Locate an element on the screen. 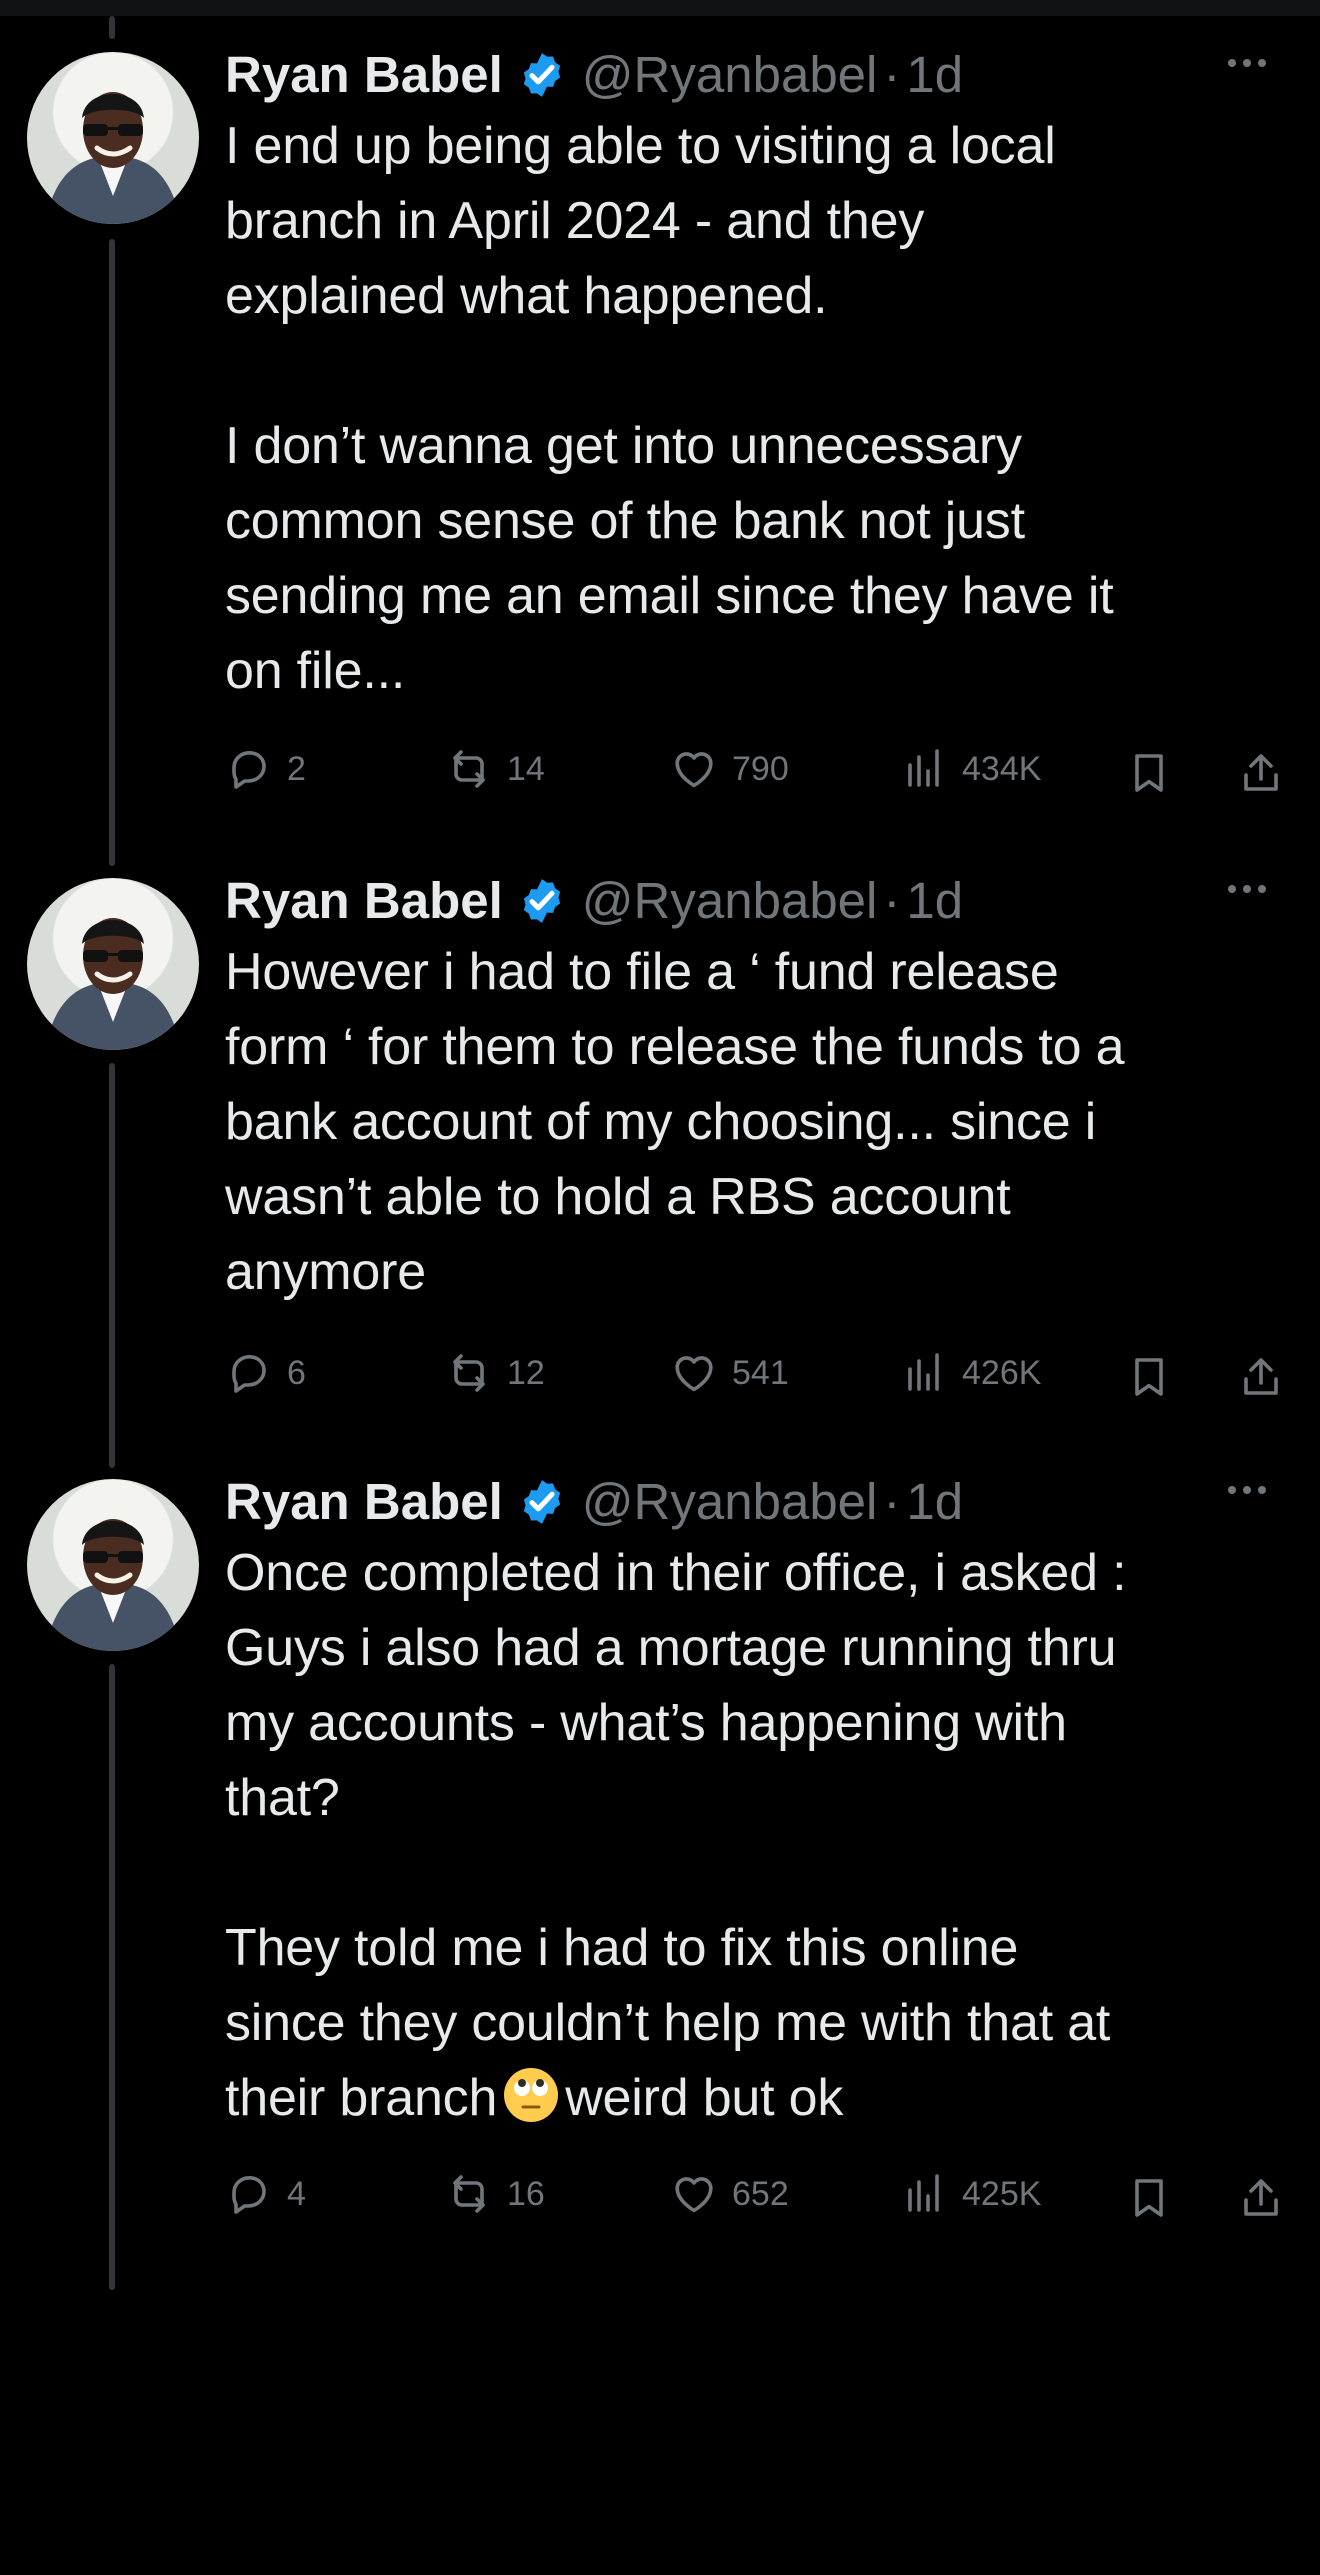 This screenshot has height=2575, width=1320. repost-count: 14 is located at coordinates (526, 768).